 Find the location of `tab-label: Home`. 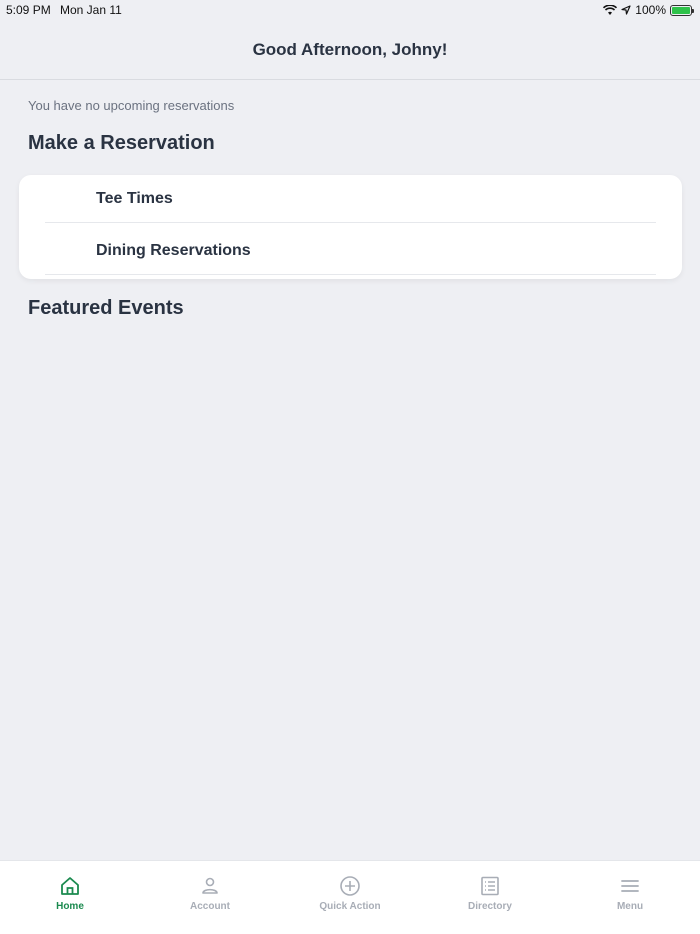

tab-label: Home is located at coordinates (70, 906).